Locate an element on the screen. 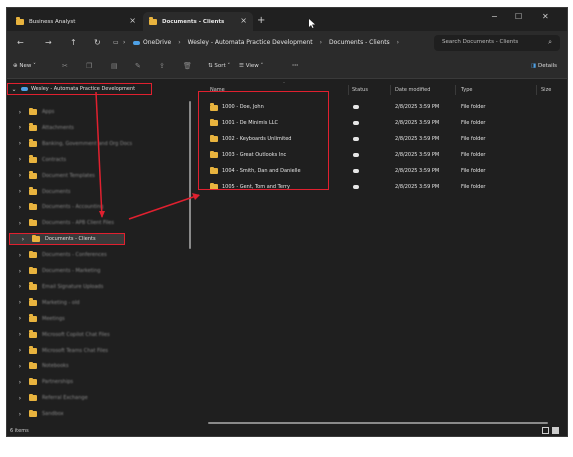 The width and height of the screenshot is (573, 457). annotation-arrows is located at coordinates (147, 155).